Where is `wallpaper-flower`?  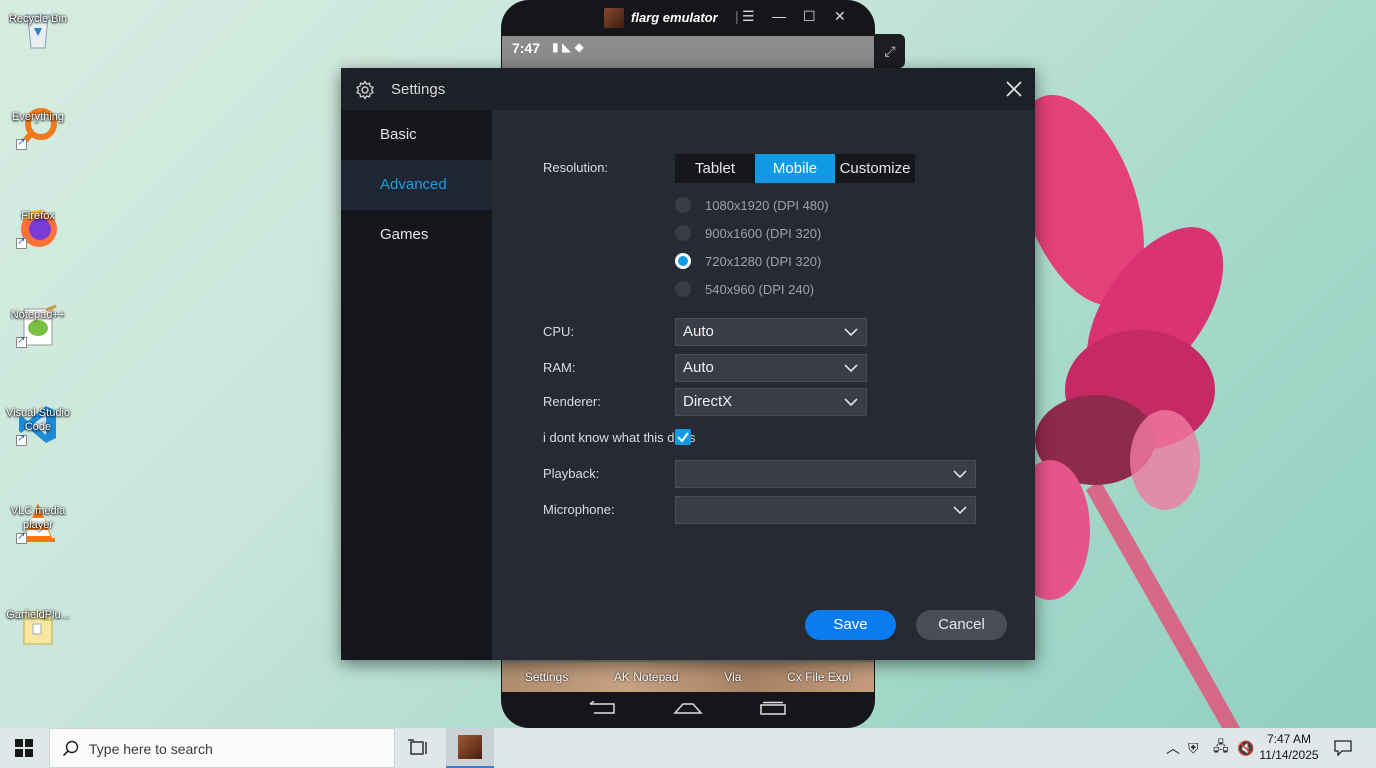
wallpaper-flower is located at coordinates (1125, 411).